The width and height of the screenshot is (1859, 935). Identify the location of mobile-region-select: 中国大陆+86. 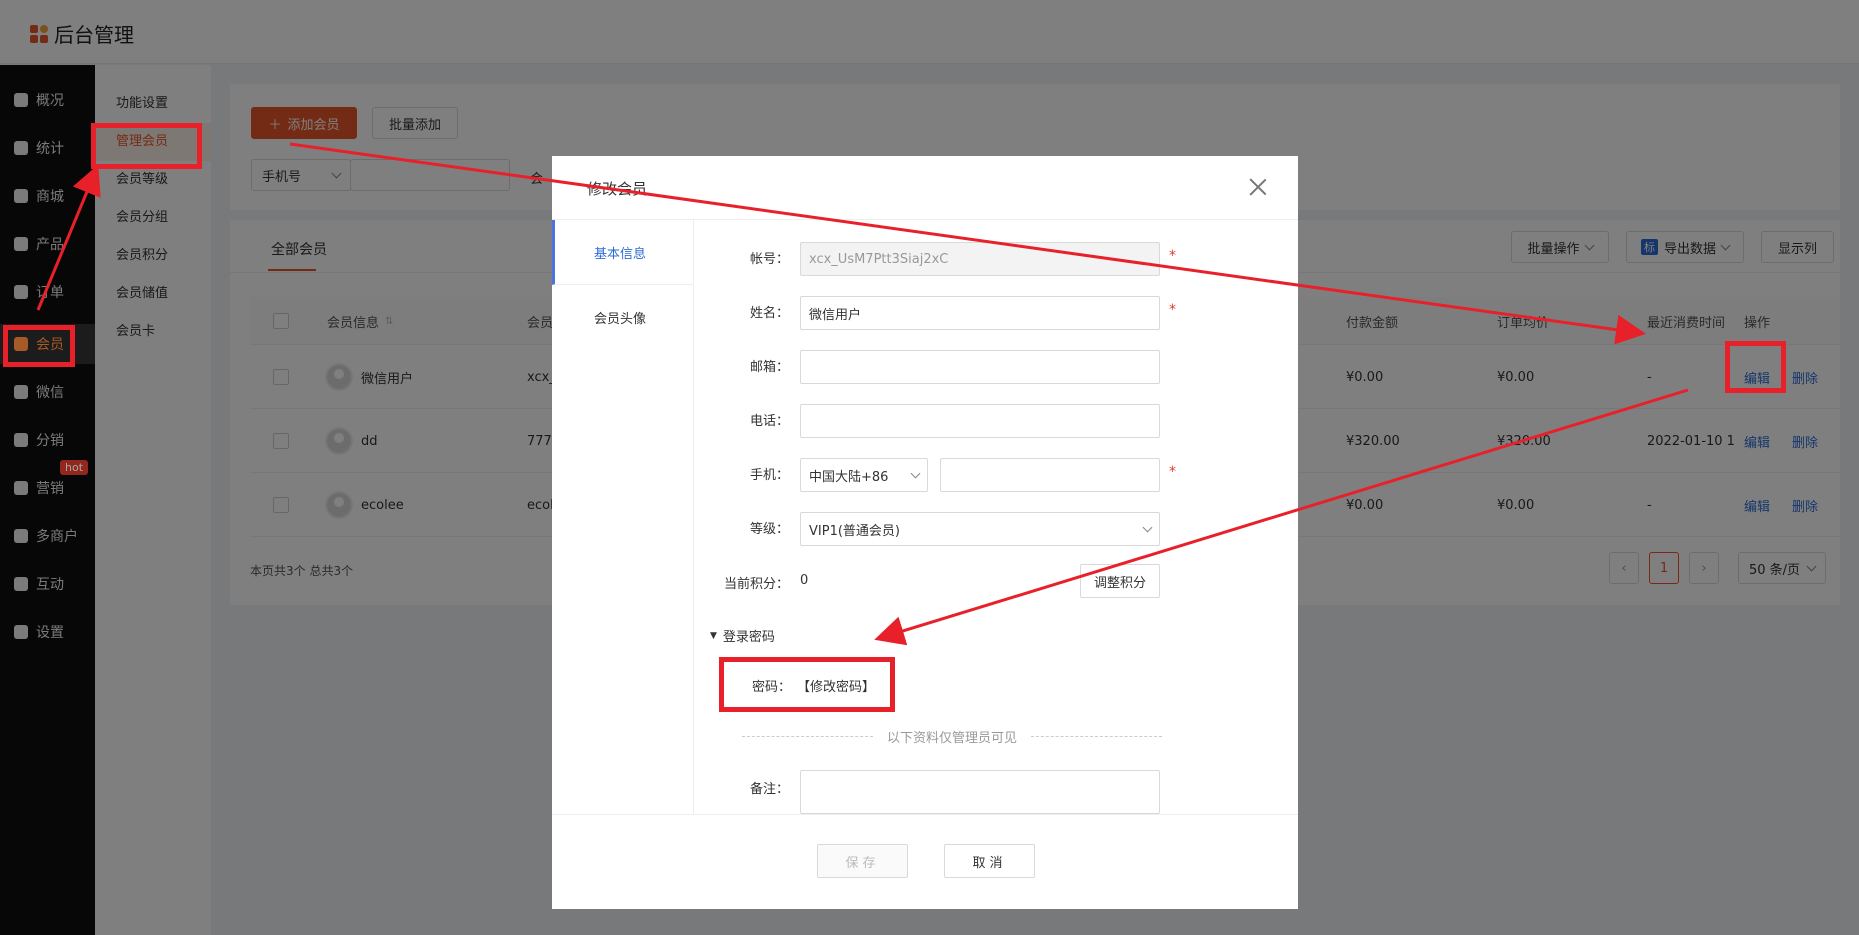
(864, 475).